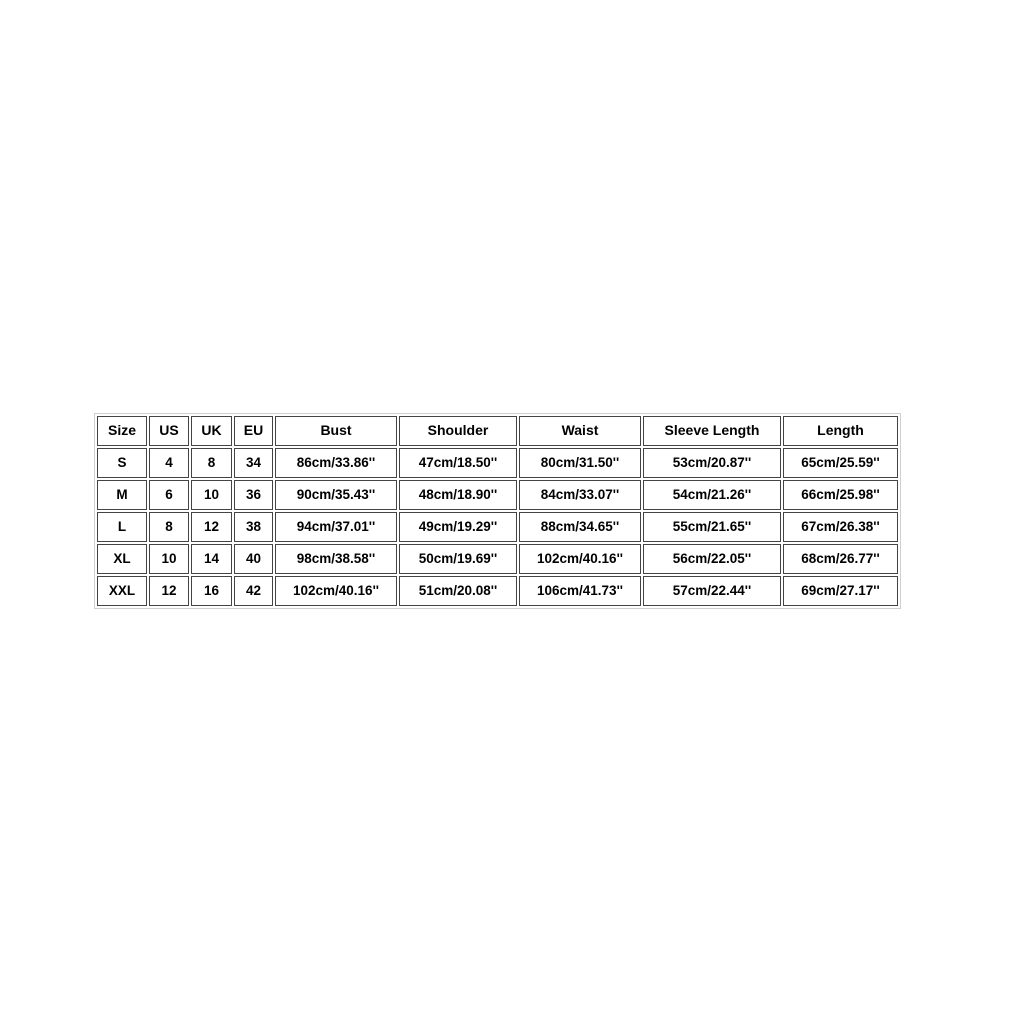 The height and width of the screenshot is (1024, 1024). What do you see at coordinates (712, 591) in the screenshot?
I see `cell-sleeve-length: 57cm/22.44''` at bounding box center [712, 591].